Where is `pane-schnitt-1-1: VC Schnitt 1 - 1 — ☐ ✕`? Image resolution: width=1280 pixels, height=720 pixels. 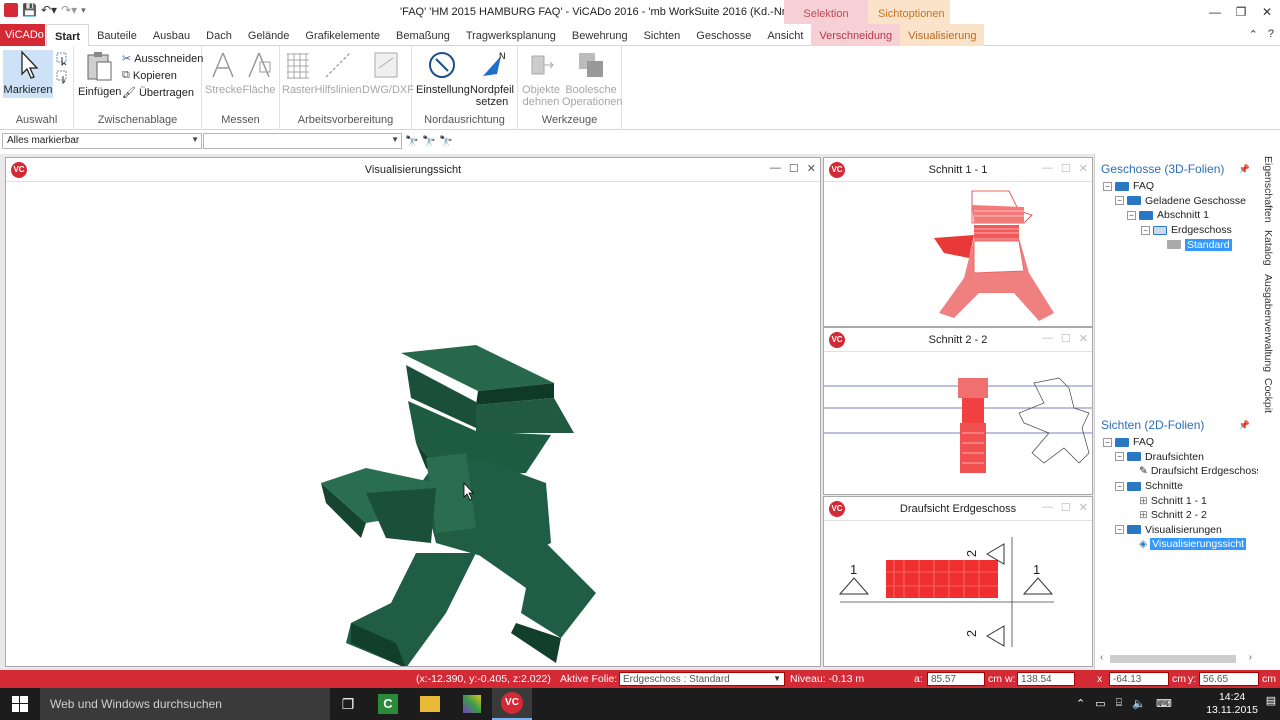
pane-schnitt-1-1: VC Schnitt 1 - 1 — ☐ ✕ is located at coordinates (958, 242).